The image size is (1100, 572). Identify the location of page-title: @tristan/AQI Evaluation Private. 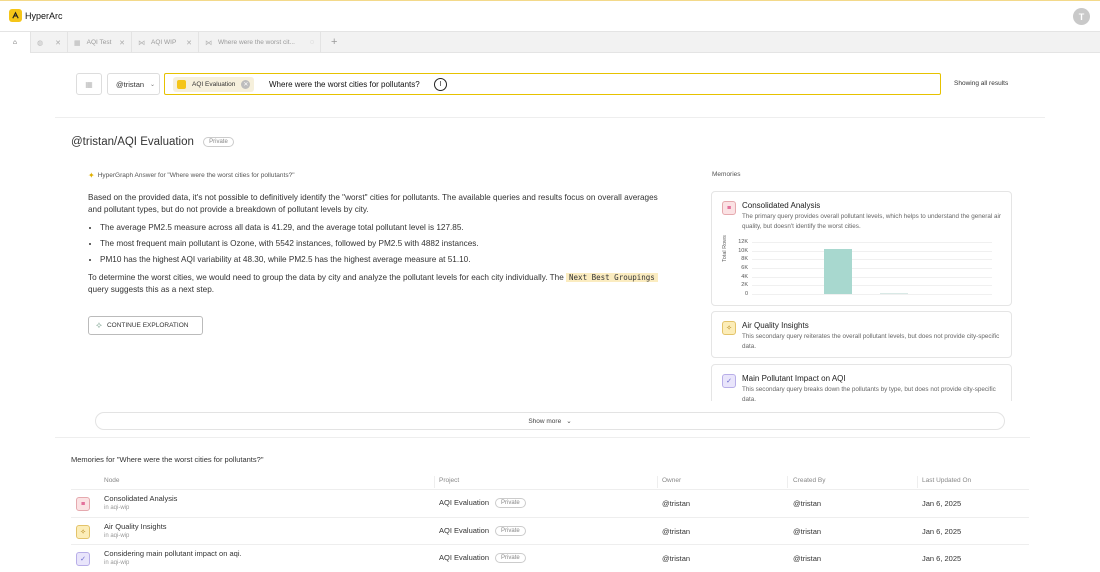
(152, 142).